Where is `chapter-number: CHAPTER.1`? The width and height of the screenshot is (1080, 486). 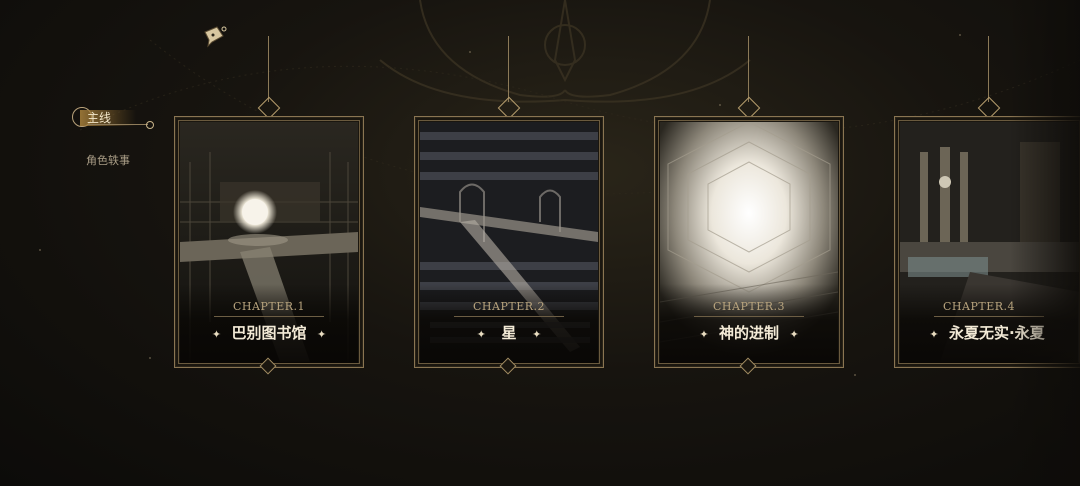
chapter-number: CHAPTER.1 is located at coordinates (269, 306).